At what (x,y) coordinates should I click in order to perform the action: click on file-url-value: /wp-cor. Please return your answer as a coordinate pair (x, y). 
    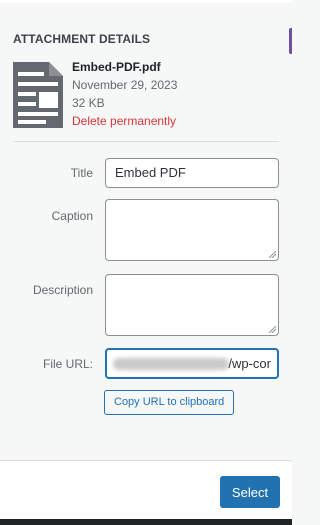
    Looking at the image, I should click on (249, 363).